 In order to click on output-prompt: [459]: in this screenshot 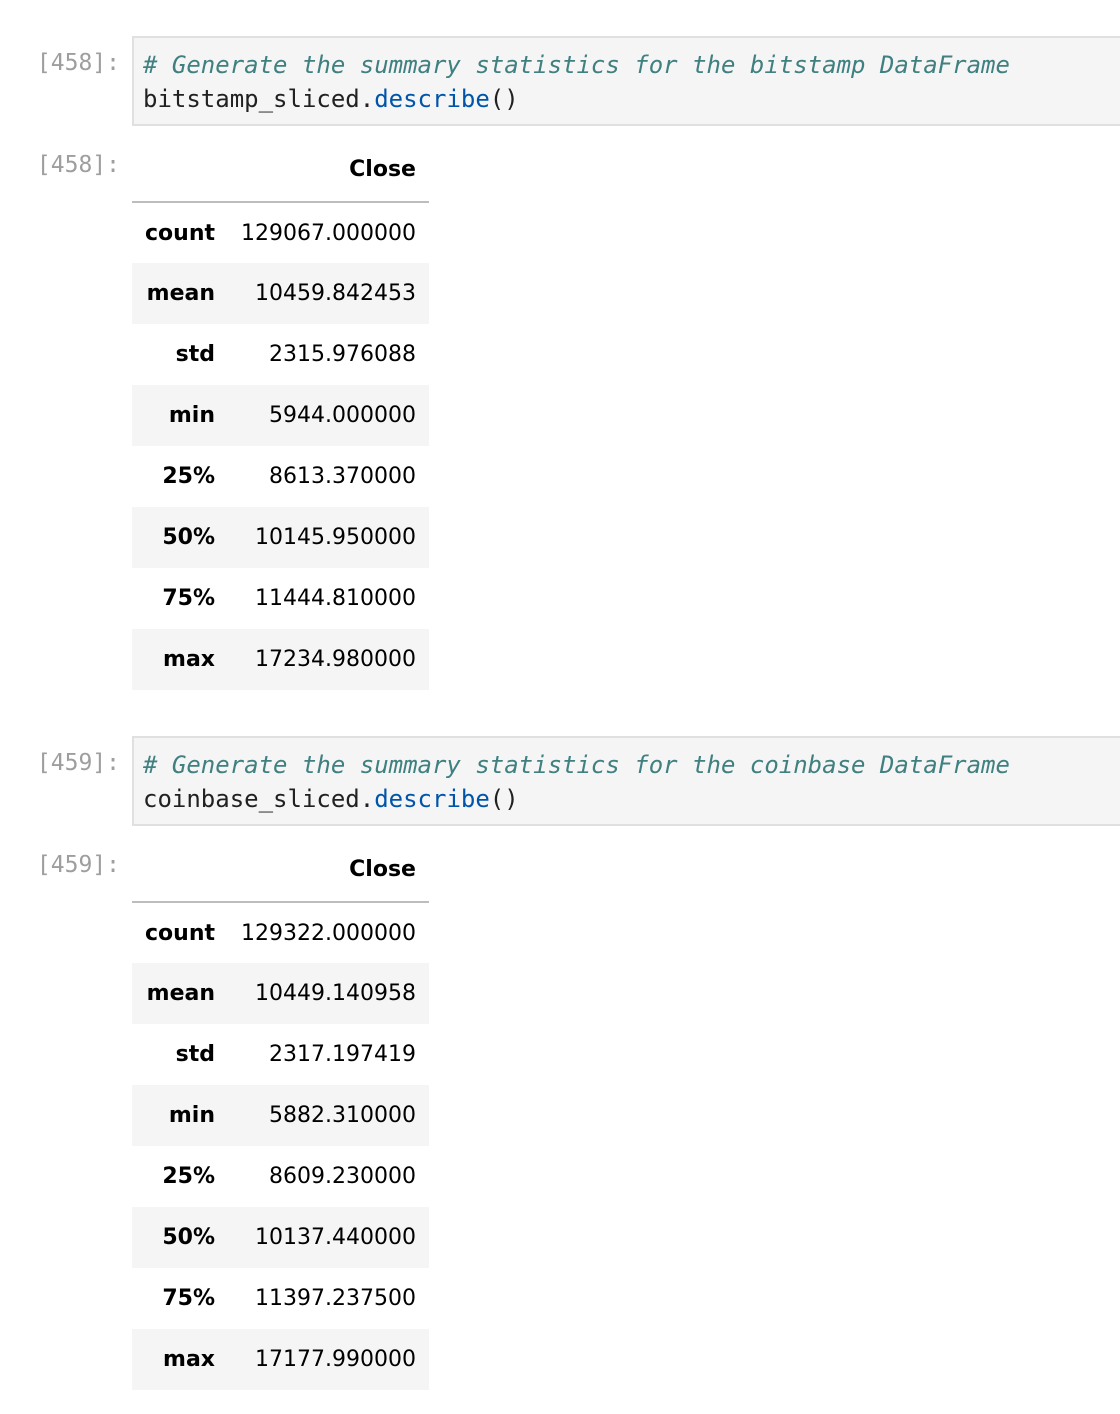, I will do `click(78, 865)`.